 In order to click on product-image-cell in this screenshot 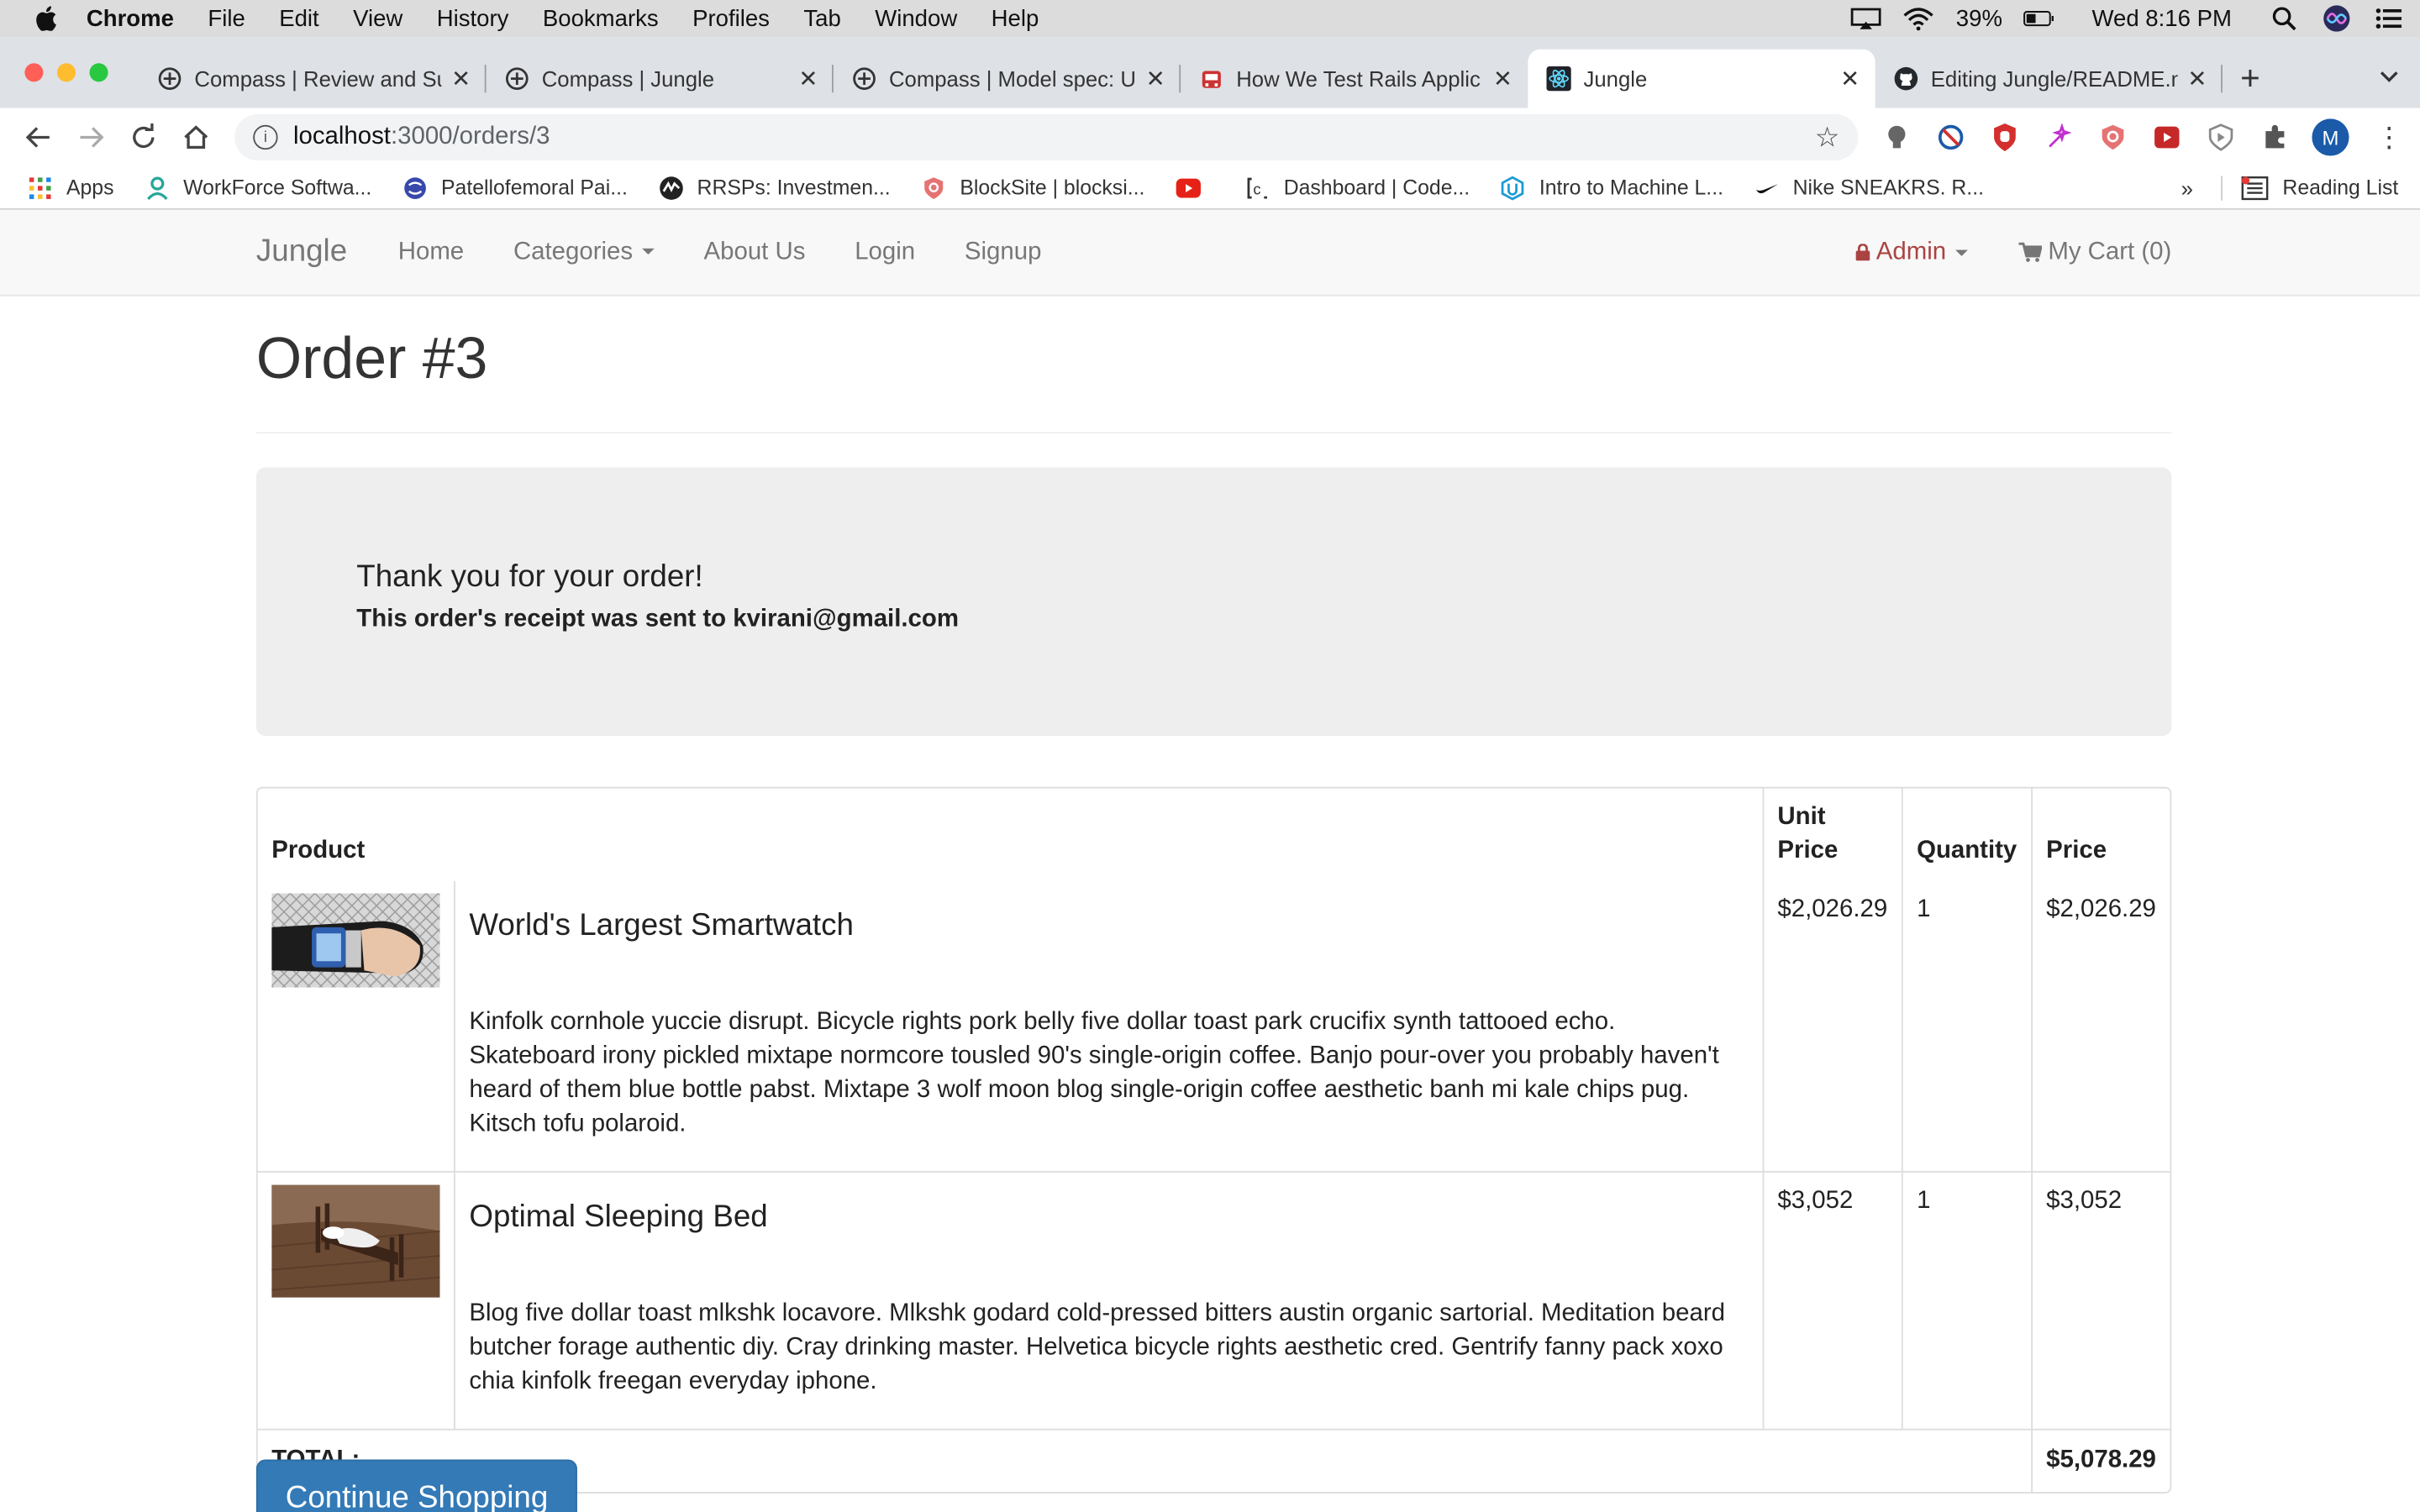, I will do `click(356, 1026)`.